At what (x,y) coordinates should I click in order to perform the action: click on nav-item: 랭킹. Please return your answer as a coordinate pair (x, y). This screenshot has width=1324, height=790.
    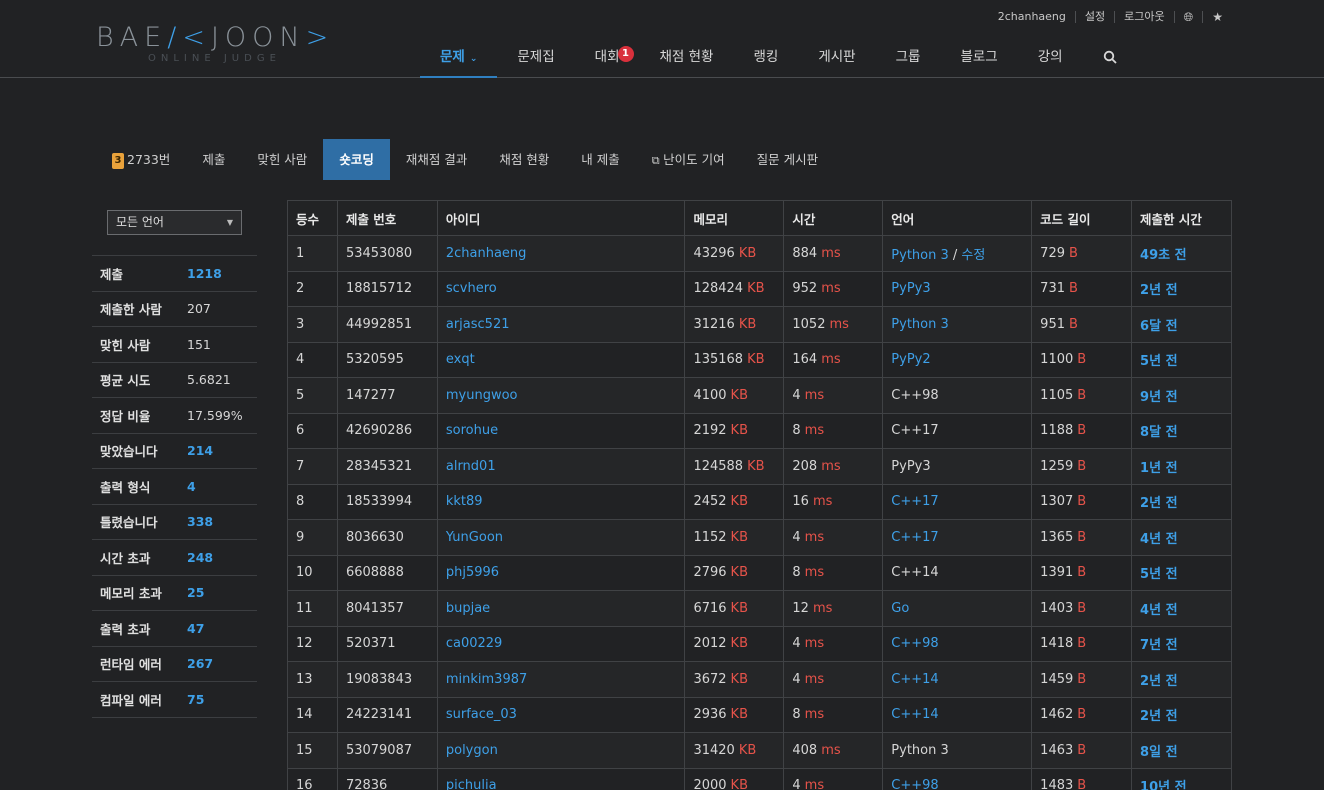
    Looking at the image, I should click on (765, 57).